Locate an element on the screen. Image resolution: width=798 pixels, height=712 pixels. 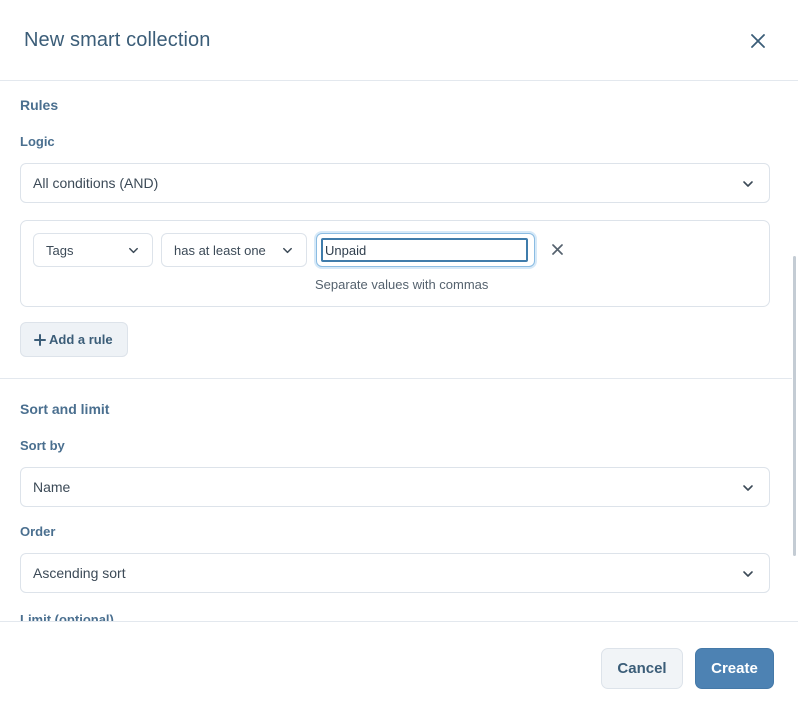
scrollbar-thumb is located at coordinates (794, 406).